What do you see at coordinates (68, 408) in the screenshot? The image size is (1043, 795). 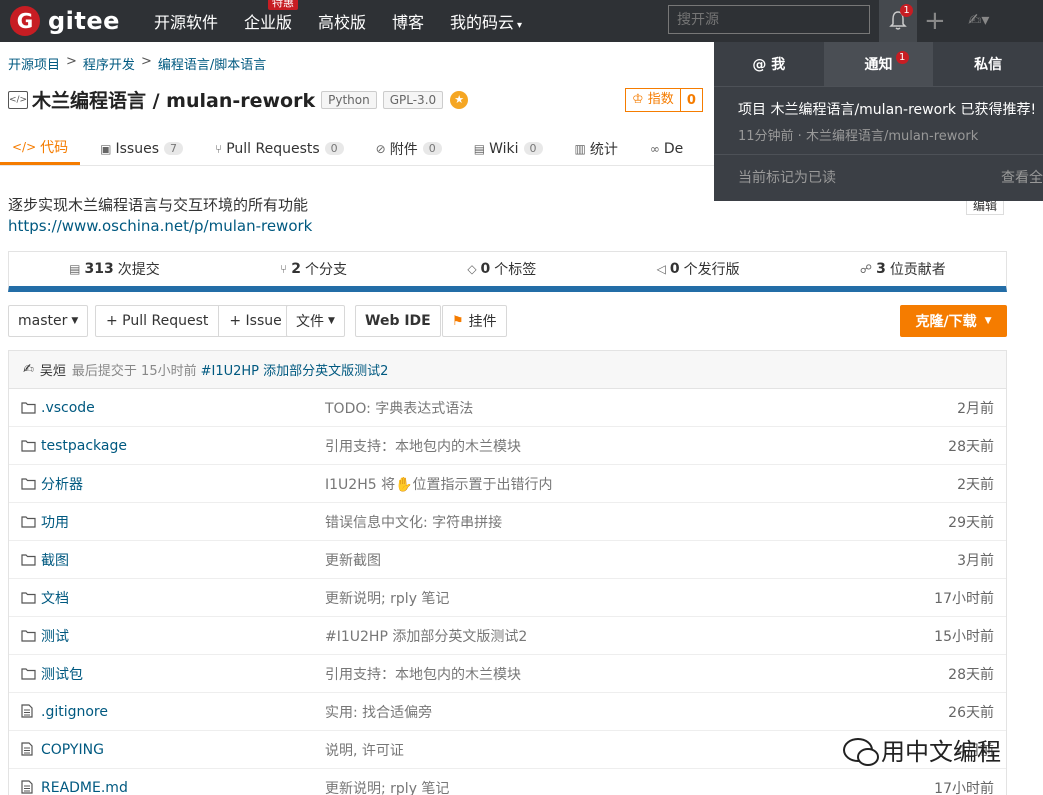 I see `file-name: .vscode` at bounding box center [68, 408].